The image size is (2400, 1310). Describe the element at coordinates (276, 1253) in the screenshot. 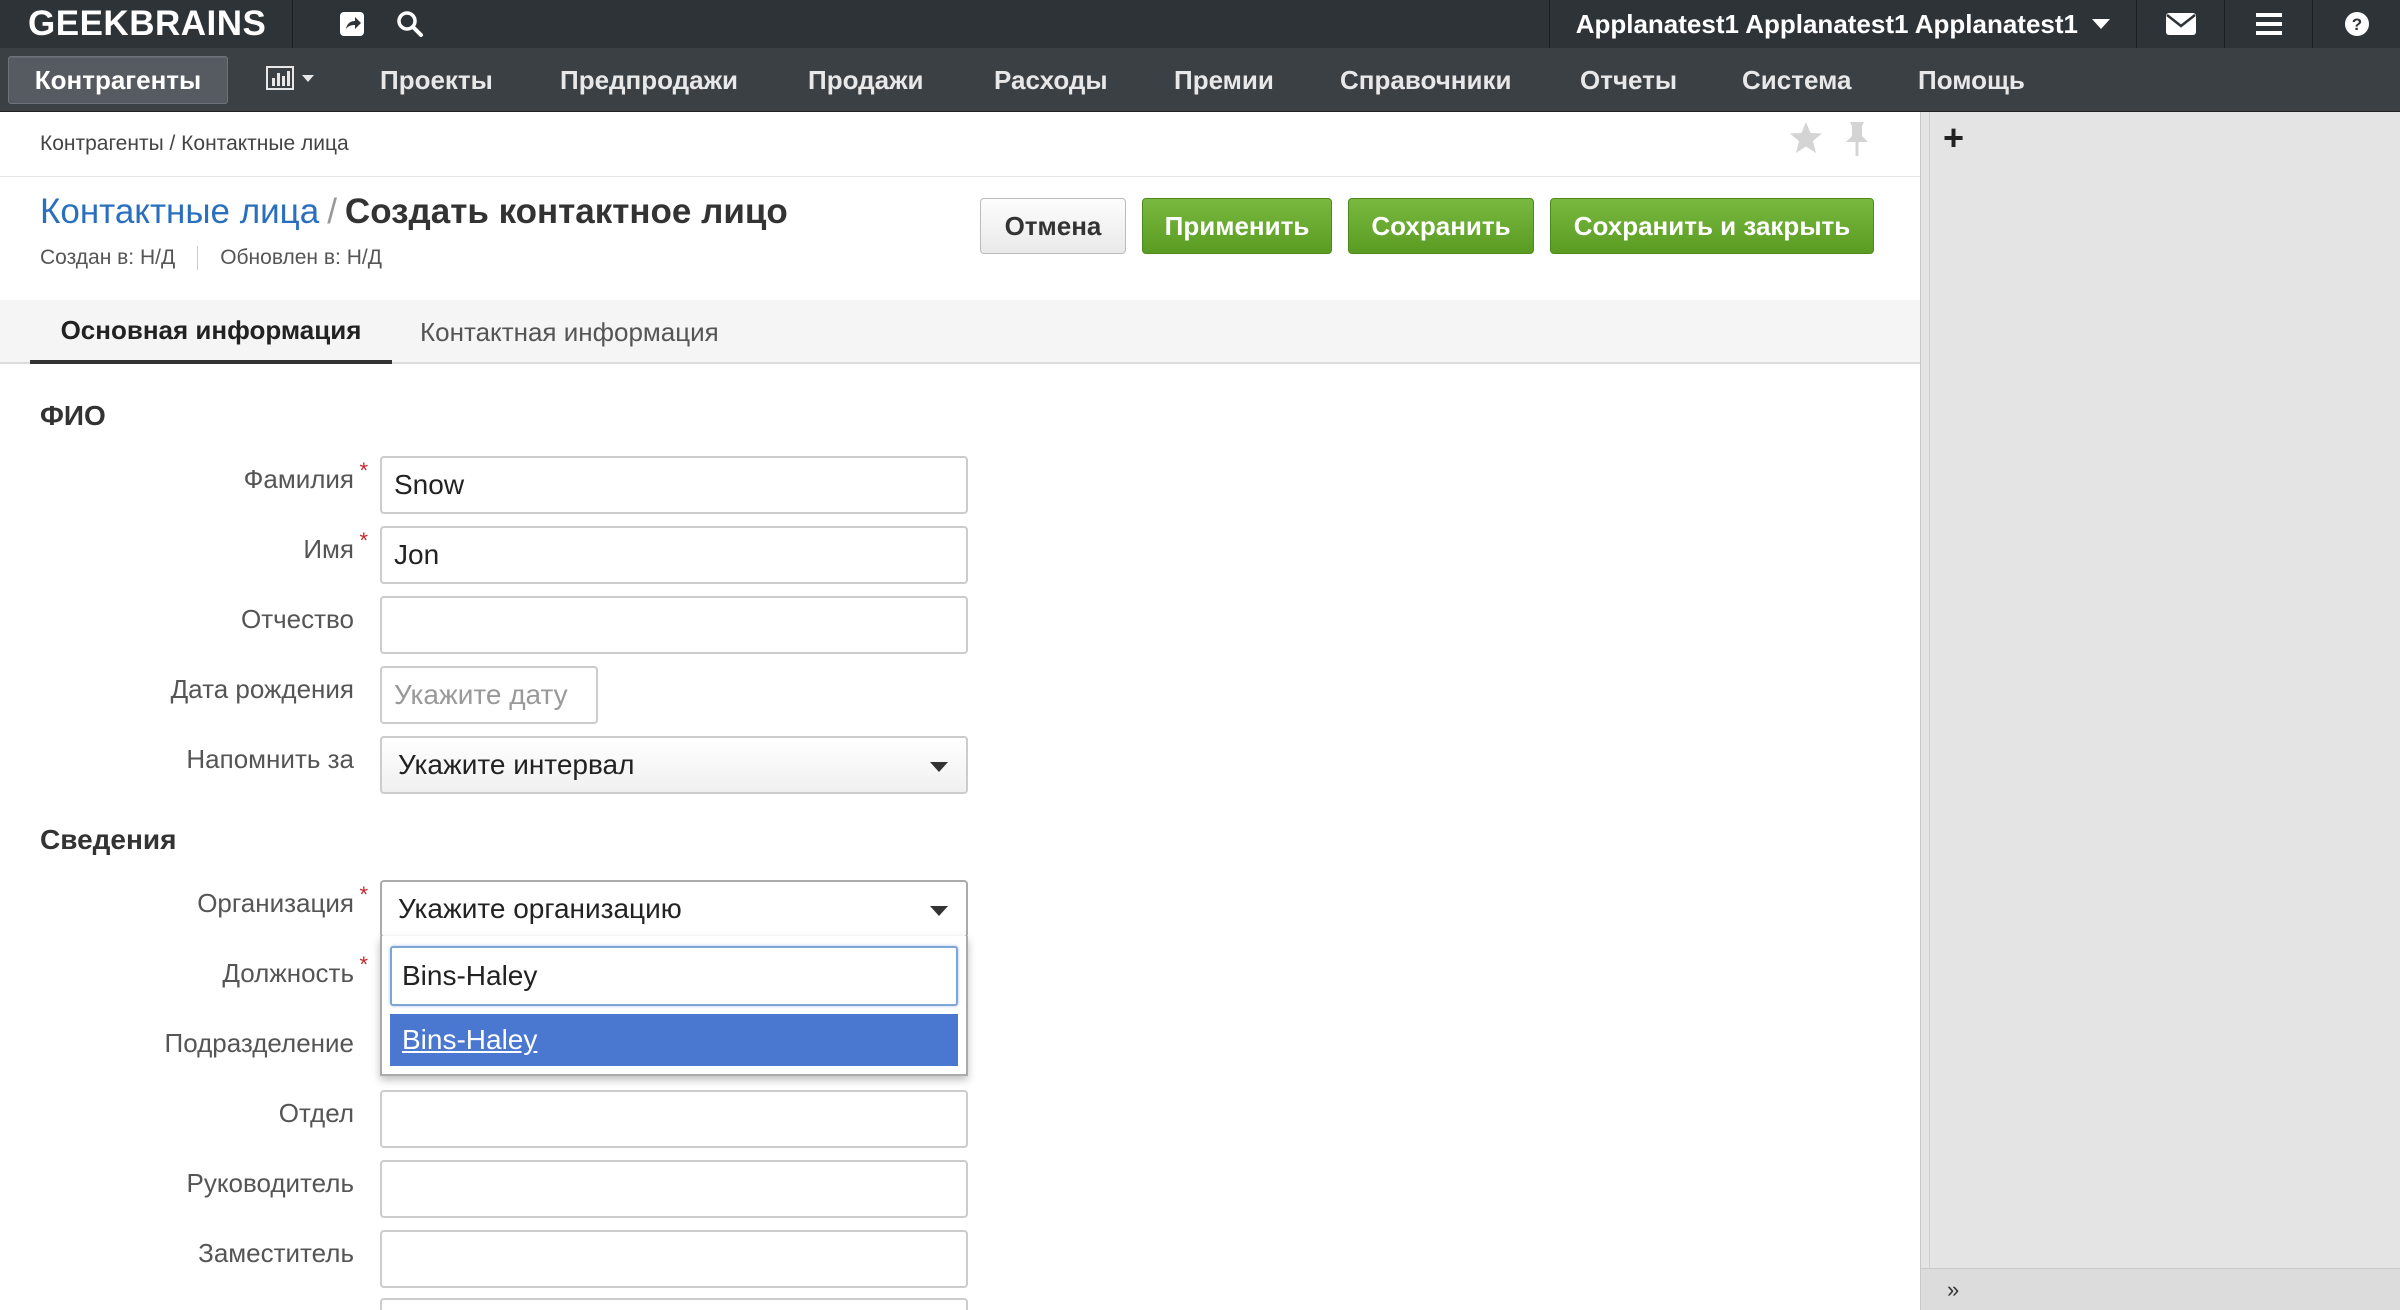

I see `deputy-label: Заместитель` at that location.